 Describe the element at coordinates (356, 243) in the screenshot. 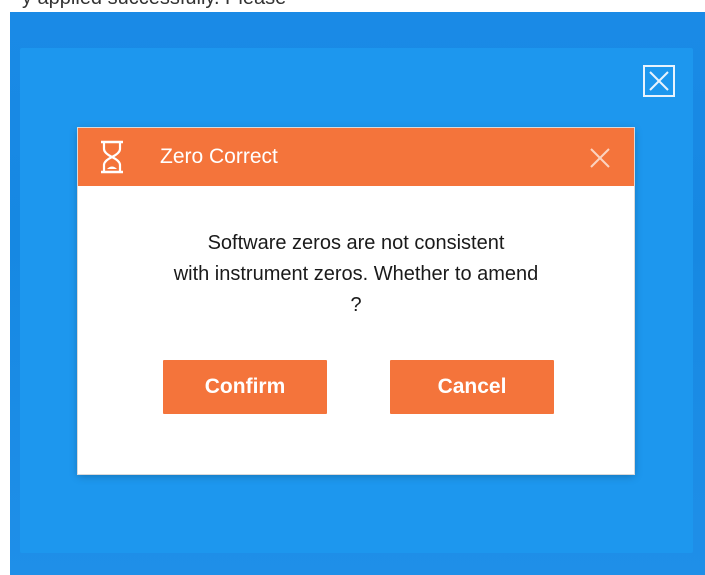

I see `message-line: Software zeros are not consistent` at that location.